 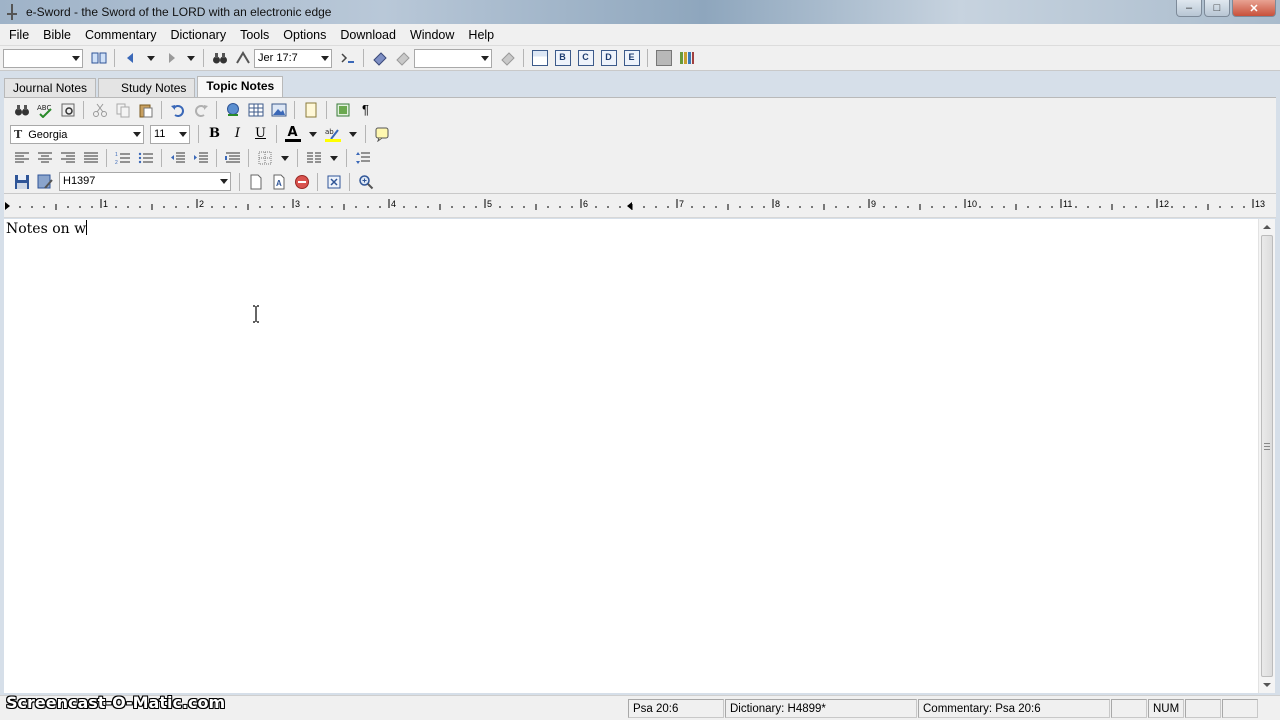 What do you see at coordinates (232, 158) in the screenshot?
I see `paragraph-format-icon` at bounding box center [232, 158].